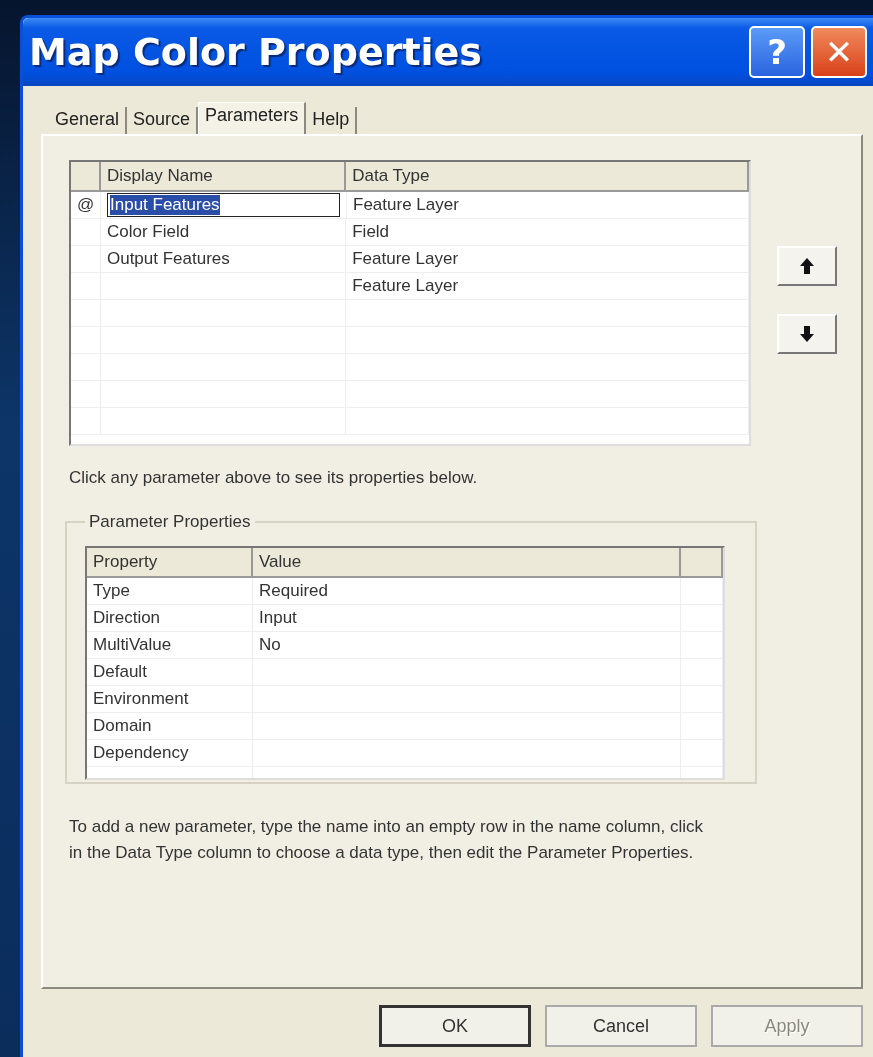 Image resolution: width=873 pixels, height=1057 pixels. Describe the element at coordinates (120, 672) in the screenshot. I see `table-cell: Default` at that location.